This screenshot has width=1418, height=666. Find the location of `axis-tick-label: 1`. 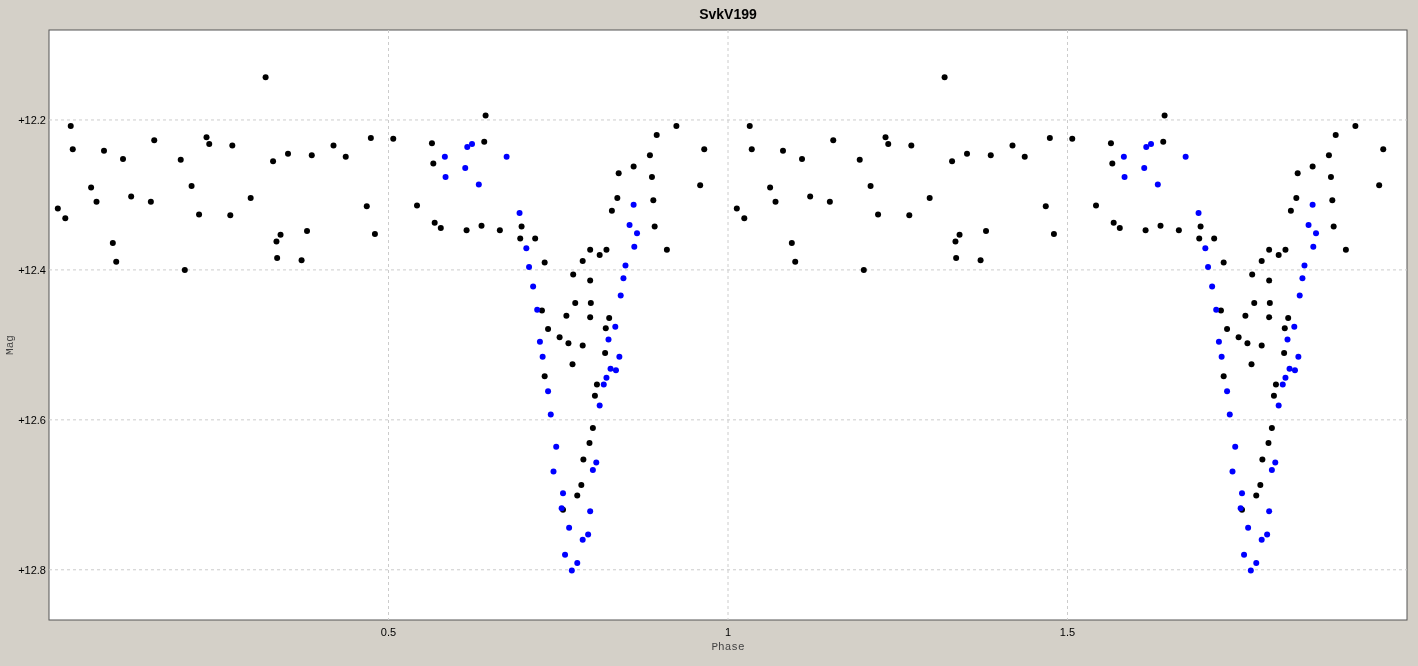

axis-tick-label: 1 is located at coordinates (728, 632).